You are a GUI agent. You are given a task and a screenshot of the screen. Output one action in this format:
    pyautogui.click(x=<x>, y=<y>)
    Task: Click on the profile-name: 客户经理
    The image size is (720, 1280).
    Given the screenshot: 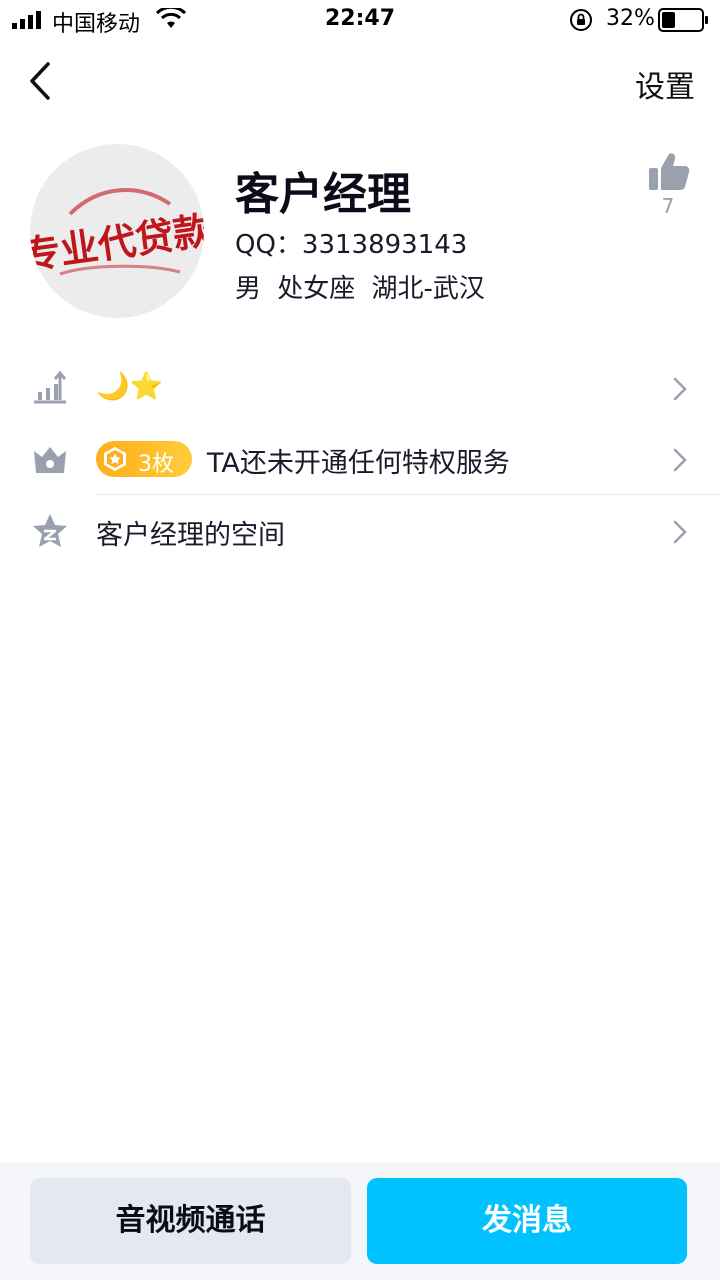 What is the action you would take?
    pyautogui.click(x=323, y=194)
    